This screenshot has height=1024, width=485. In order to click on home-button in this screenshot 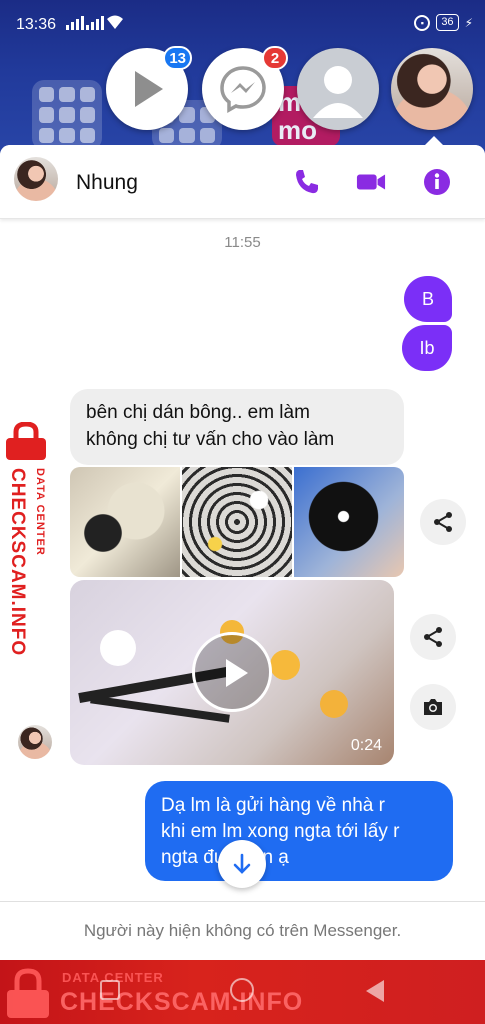, I will do `click(242, 990)`.